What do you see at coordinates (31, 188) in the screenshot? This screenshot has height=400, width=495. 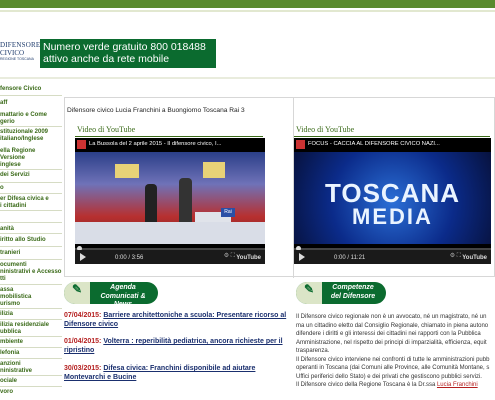 I see `sidebar-item: o` at bounding box center [31, 188].